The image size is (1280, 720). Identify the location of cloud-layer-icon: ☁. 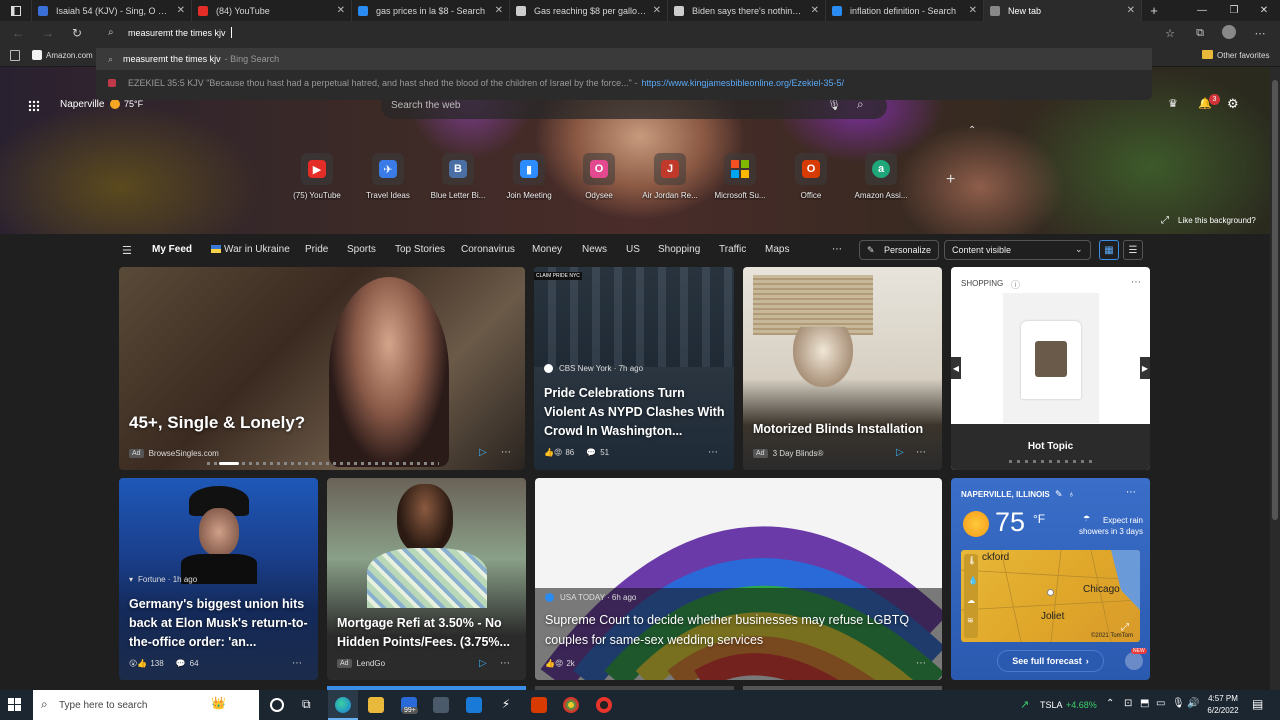
(971, 600).